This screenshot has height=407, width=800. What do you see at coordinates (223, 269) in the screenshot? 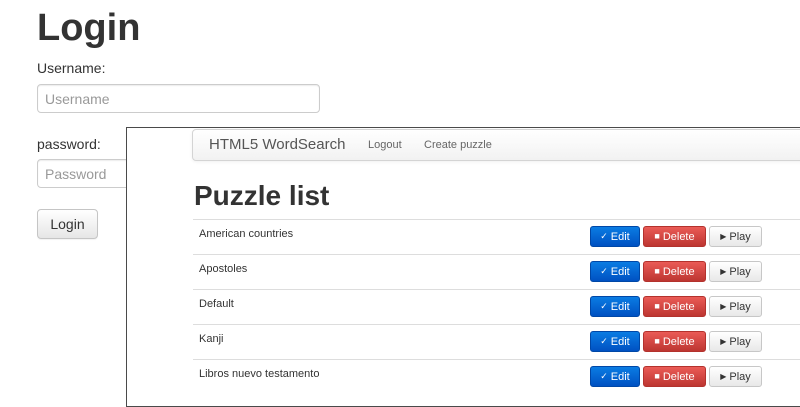
I see `puzzle-name: Apostoles` at bounding box center [223, 269].